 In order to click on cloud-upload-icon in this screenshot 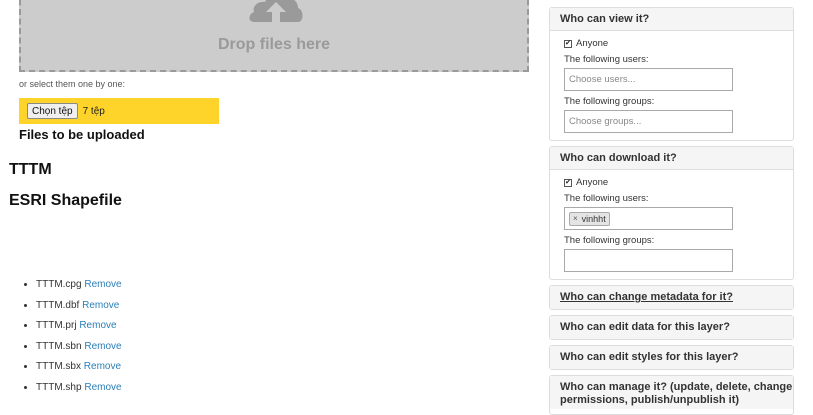, I will do `click(276, 11)`.